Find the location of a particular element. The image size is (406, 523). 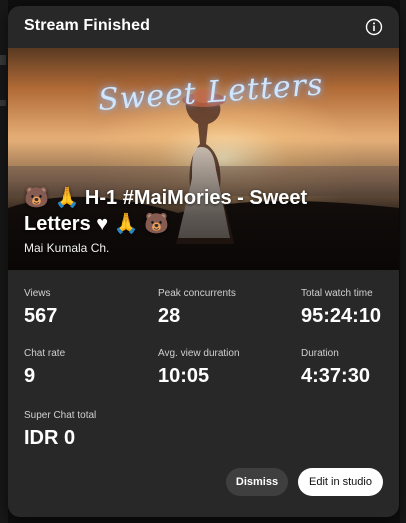

stat-label: Avg. view duration is located at coordinates (199, 353).